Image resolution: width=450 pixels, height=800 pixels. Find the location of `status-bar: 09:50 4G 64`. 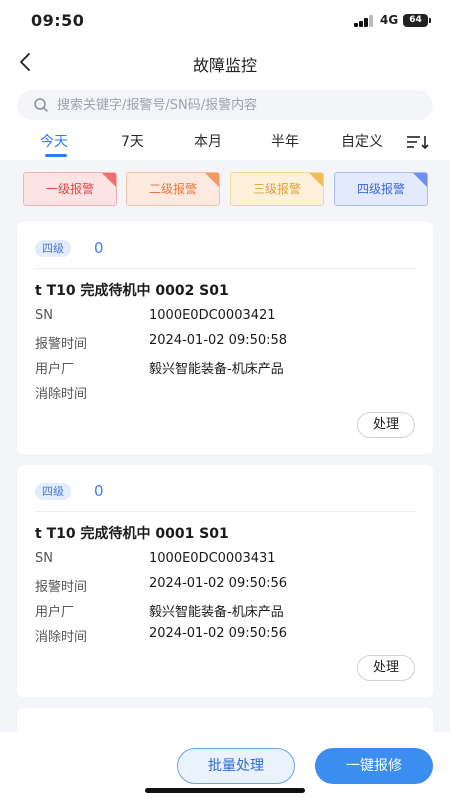

status-bar: 09:50 4G 64 is located at coordinates (225, 22).